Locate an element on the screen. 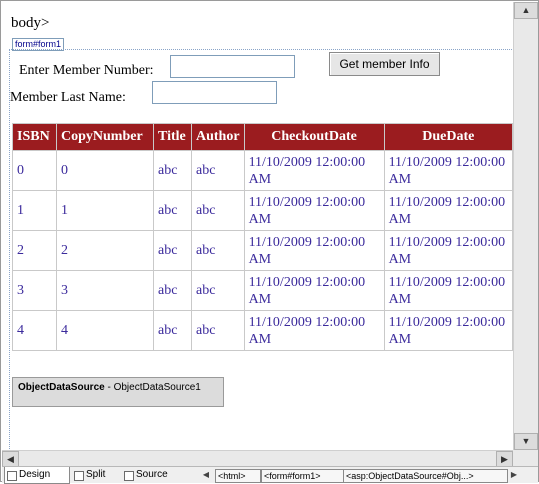  cell-copynumber: 1 is located at coordinates (105, 210).